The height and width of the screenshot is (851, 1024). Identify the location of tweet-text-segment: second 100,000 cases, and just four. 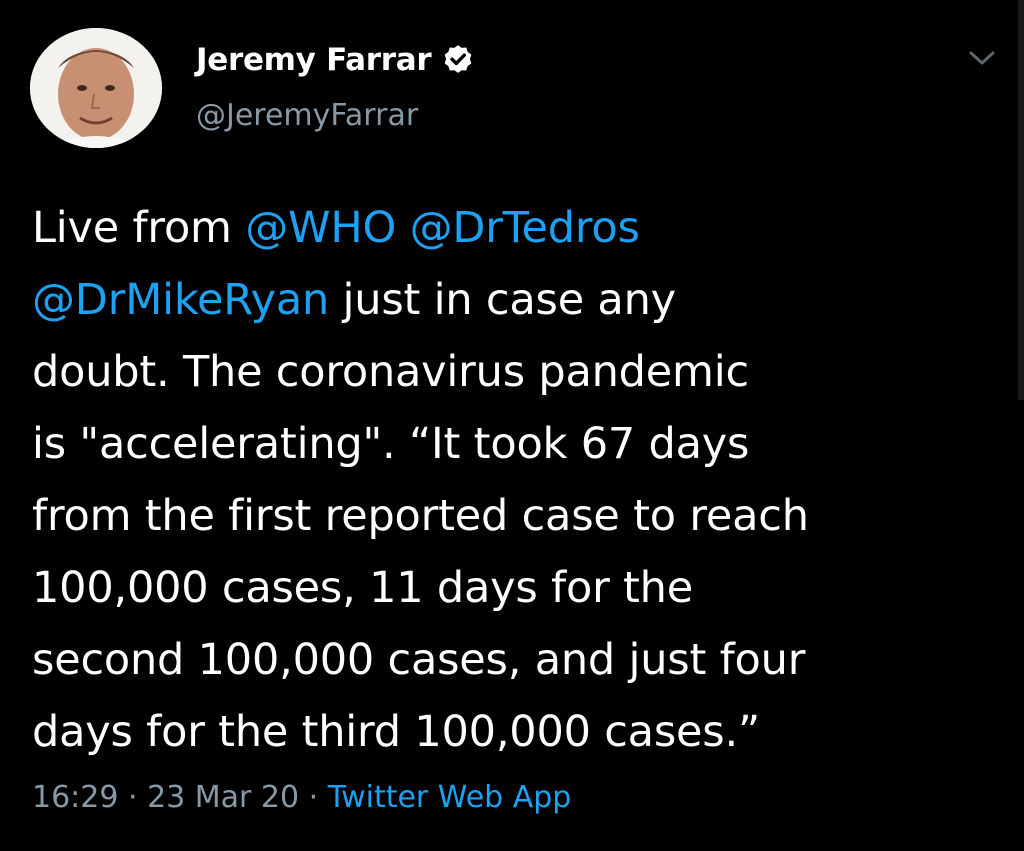
(419, 660).